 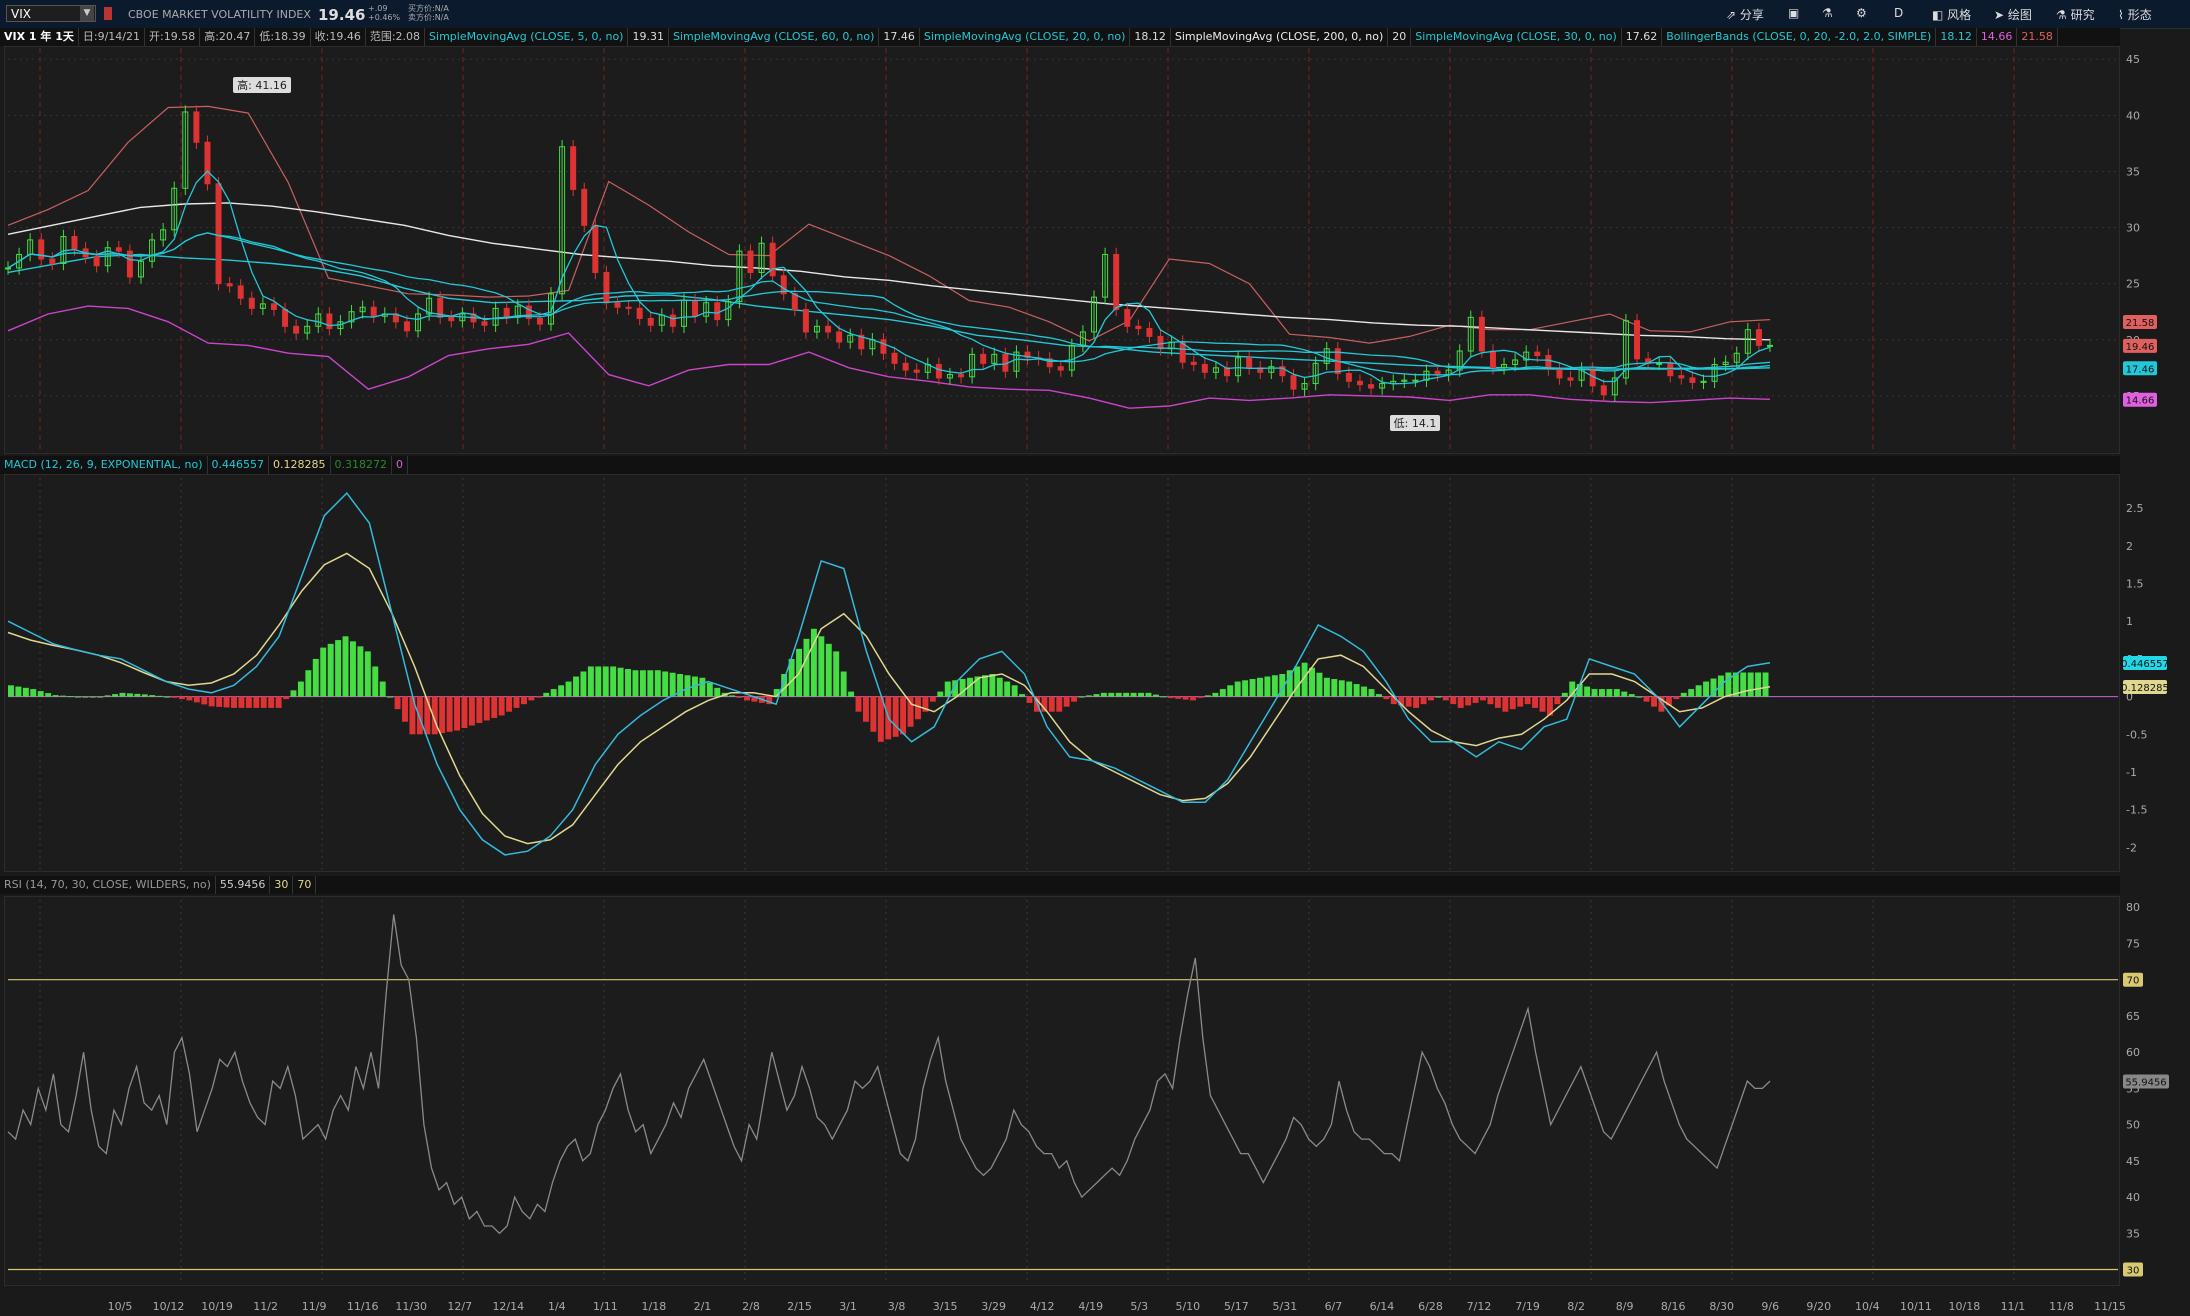 What do you see at coordinates (2140, 368) in the screenshot?
I see `price-bubble` at bounding box center [2140, 368].